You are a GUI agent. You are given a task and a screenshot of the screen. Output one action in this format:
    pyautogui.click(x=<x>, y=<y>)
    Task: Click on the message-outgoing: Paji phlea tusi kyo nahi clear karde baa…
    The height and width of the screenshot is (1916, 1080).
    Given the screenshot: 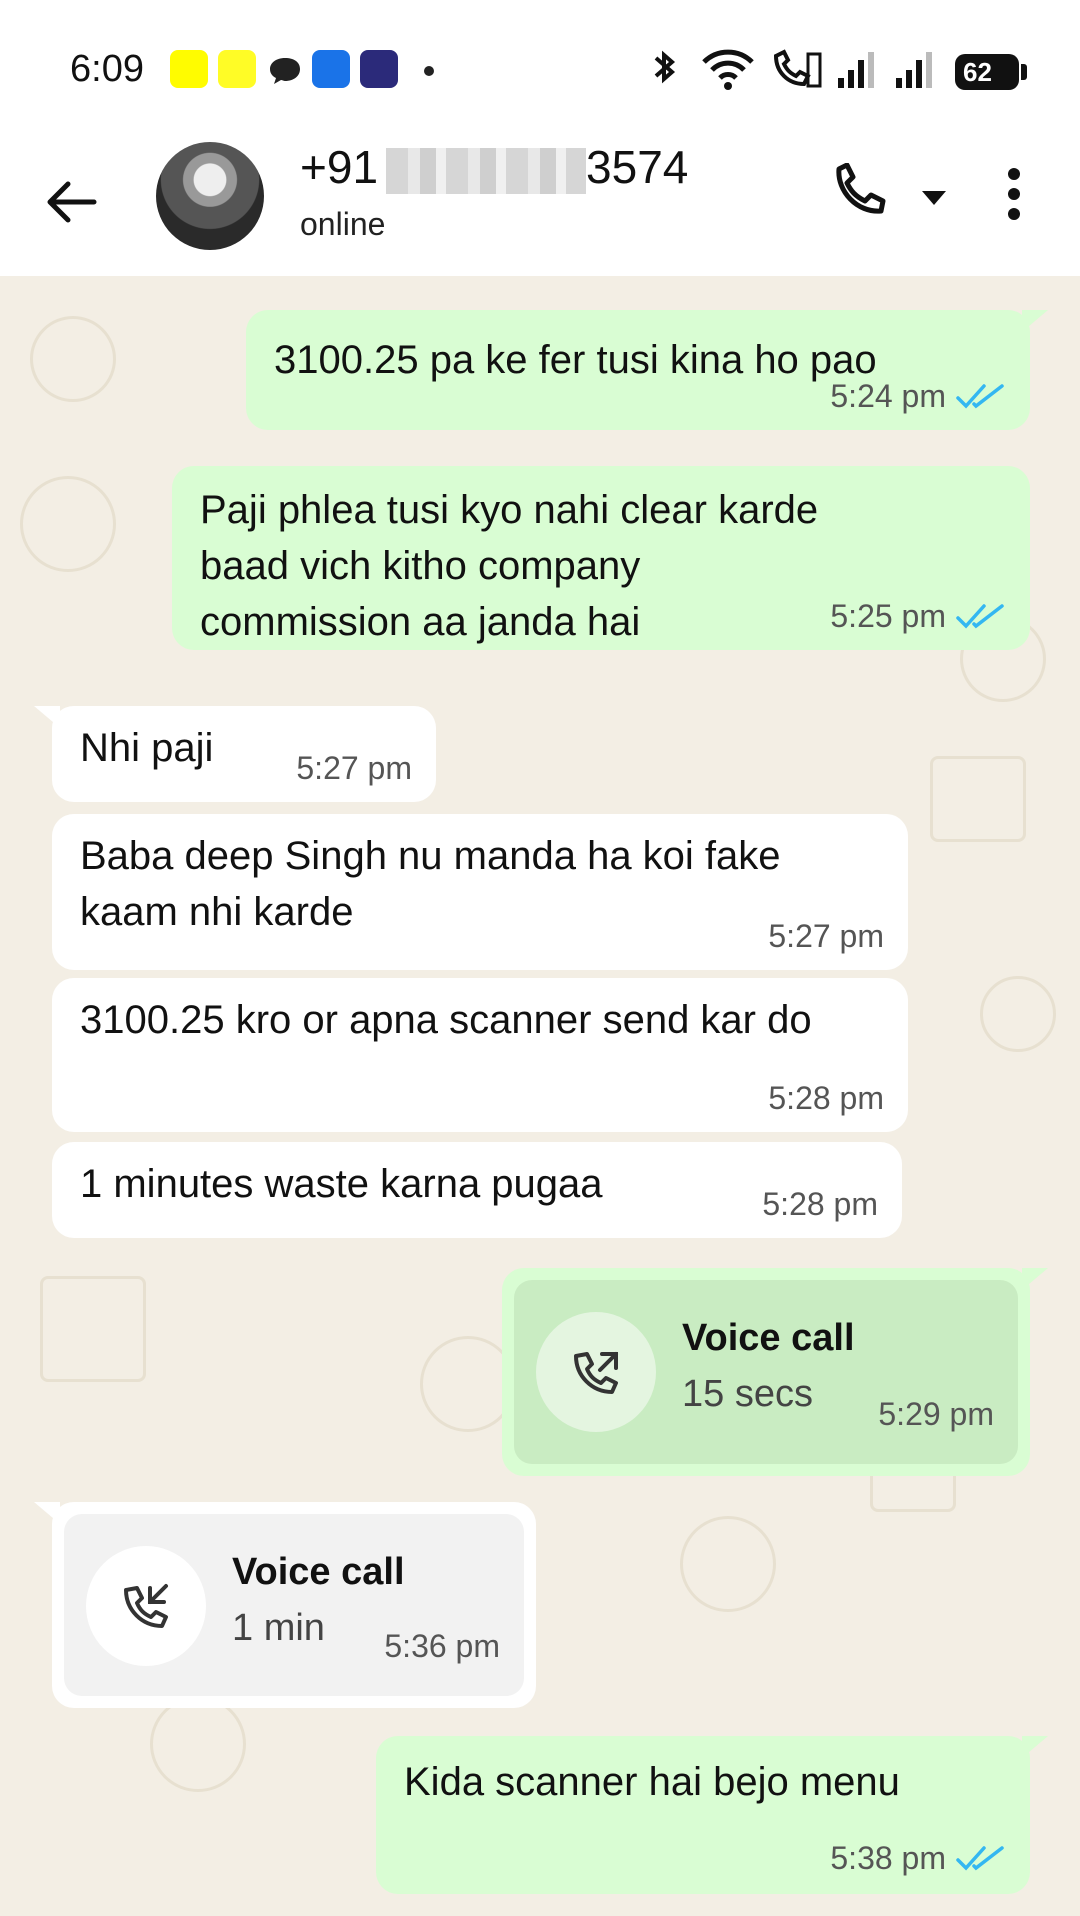 What is the action you would take?
    pyautogui.click(x=601, y=558)
    